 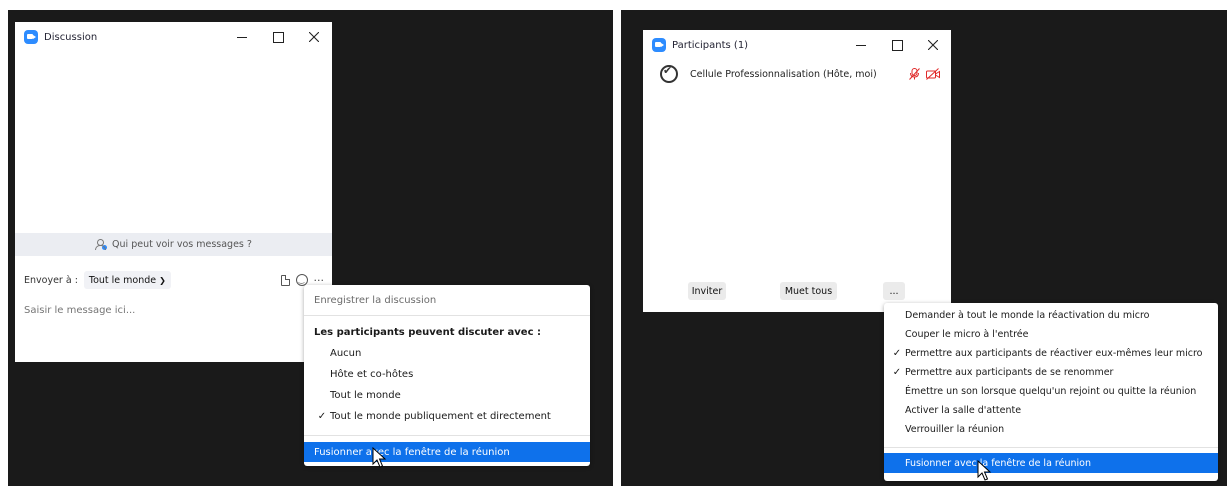 I want to click on menu-item-label: Couper le micro à l'entrée, so click(x=967, y=334).